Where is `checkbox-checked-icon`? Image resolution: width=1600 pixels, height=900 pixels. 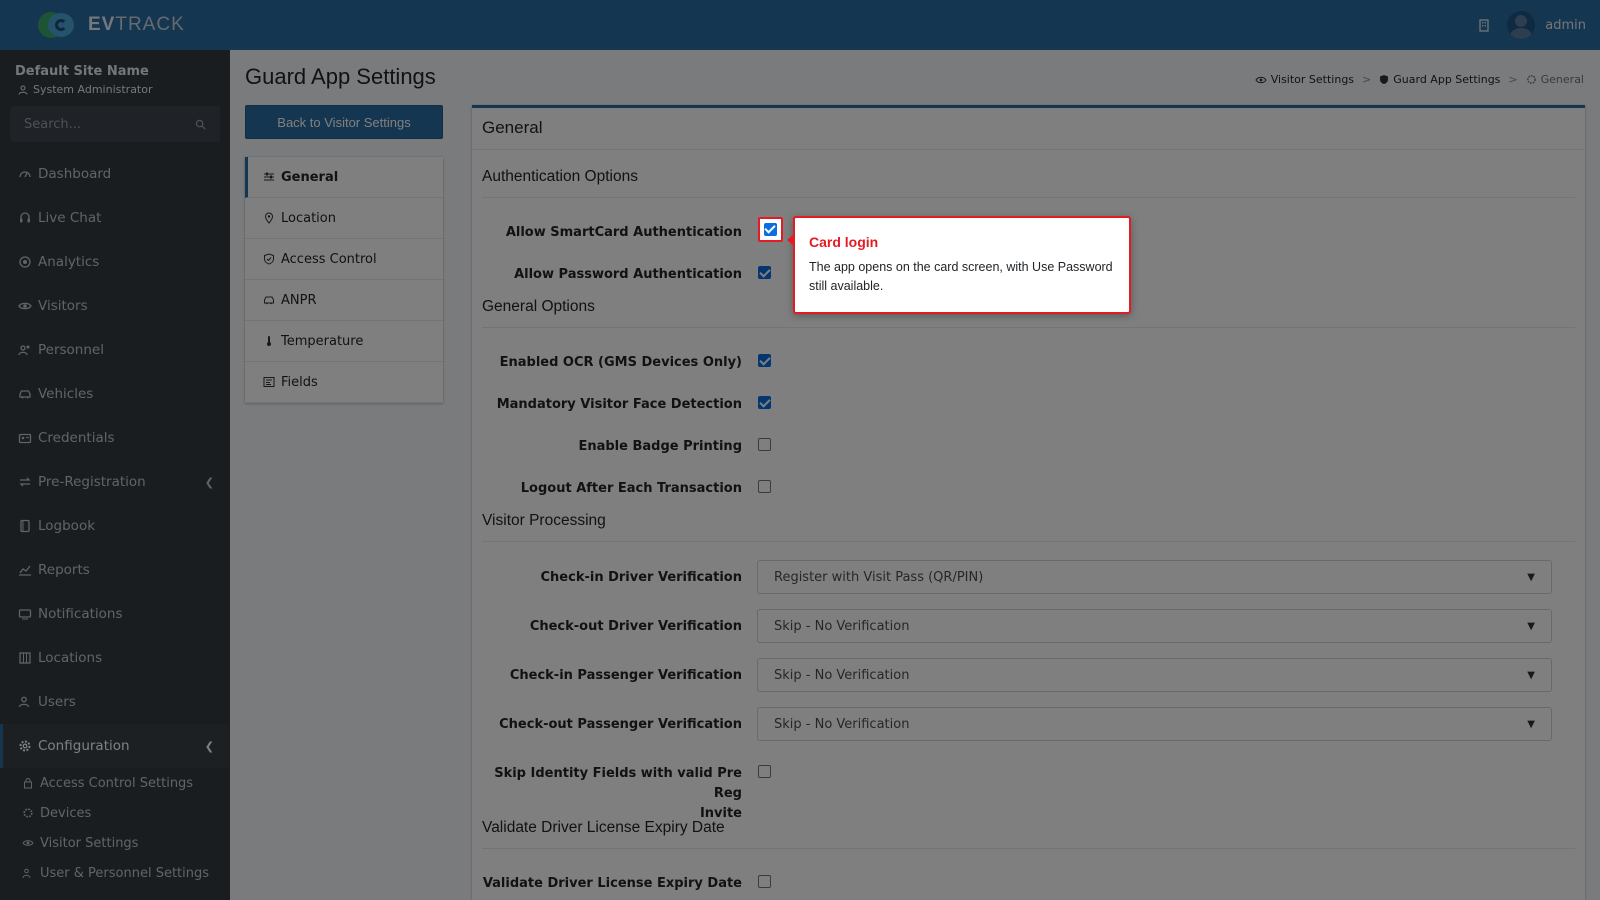
checkbox-checked-icon is located at coordinates (770, 229).